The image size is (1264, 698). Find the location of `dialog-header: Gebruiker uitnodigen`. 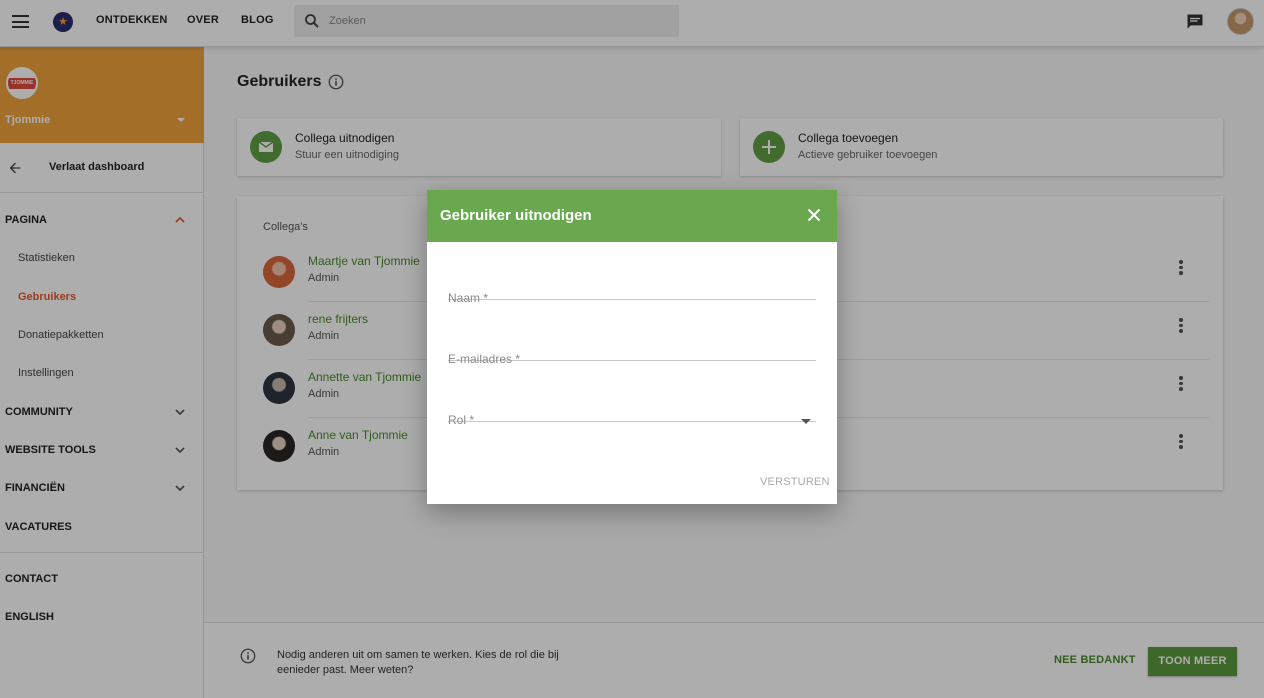

dialog-header: Gebruiker uitnodigen is located at coordinates (632, 216).